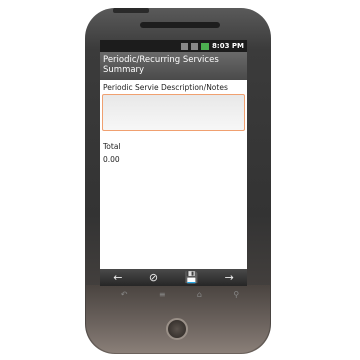  I want to click on network-icon, so click(195, 46).